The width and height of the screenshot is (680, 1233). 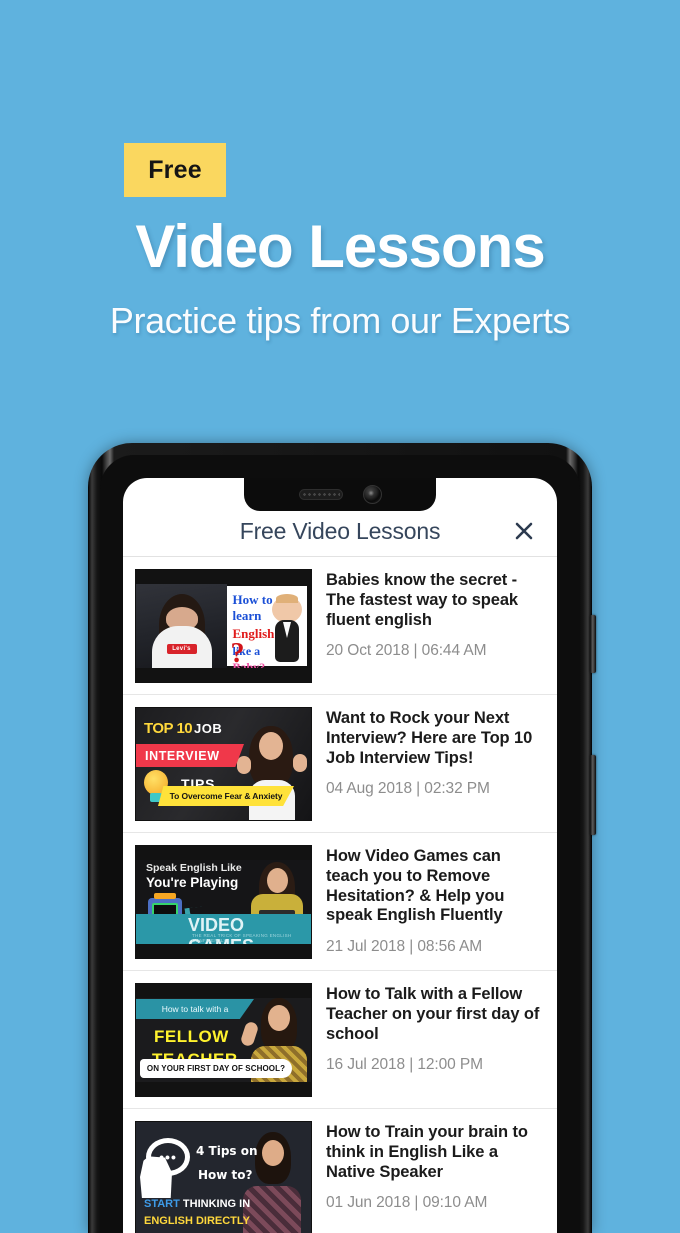 What do you see at coordinates (181, 649) in the screenshot?
I see `thumb-brand-label: Levi's` at bounding box center [181, 649].